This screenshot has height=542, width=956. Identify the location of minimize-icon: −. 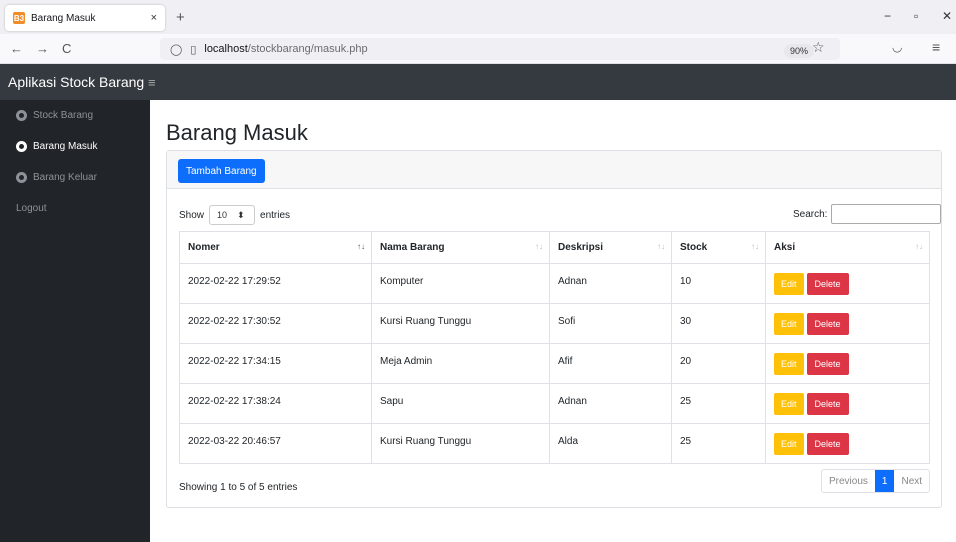
(887, 16).